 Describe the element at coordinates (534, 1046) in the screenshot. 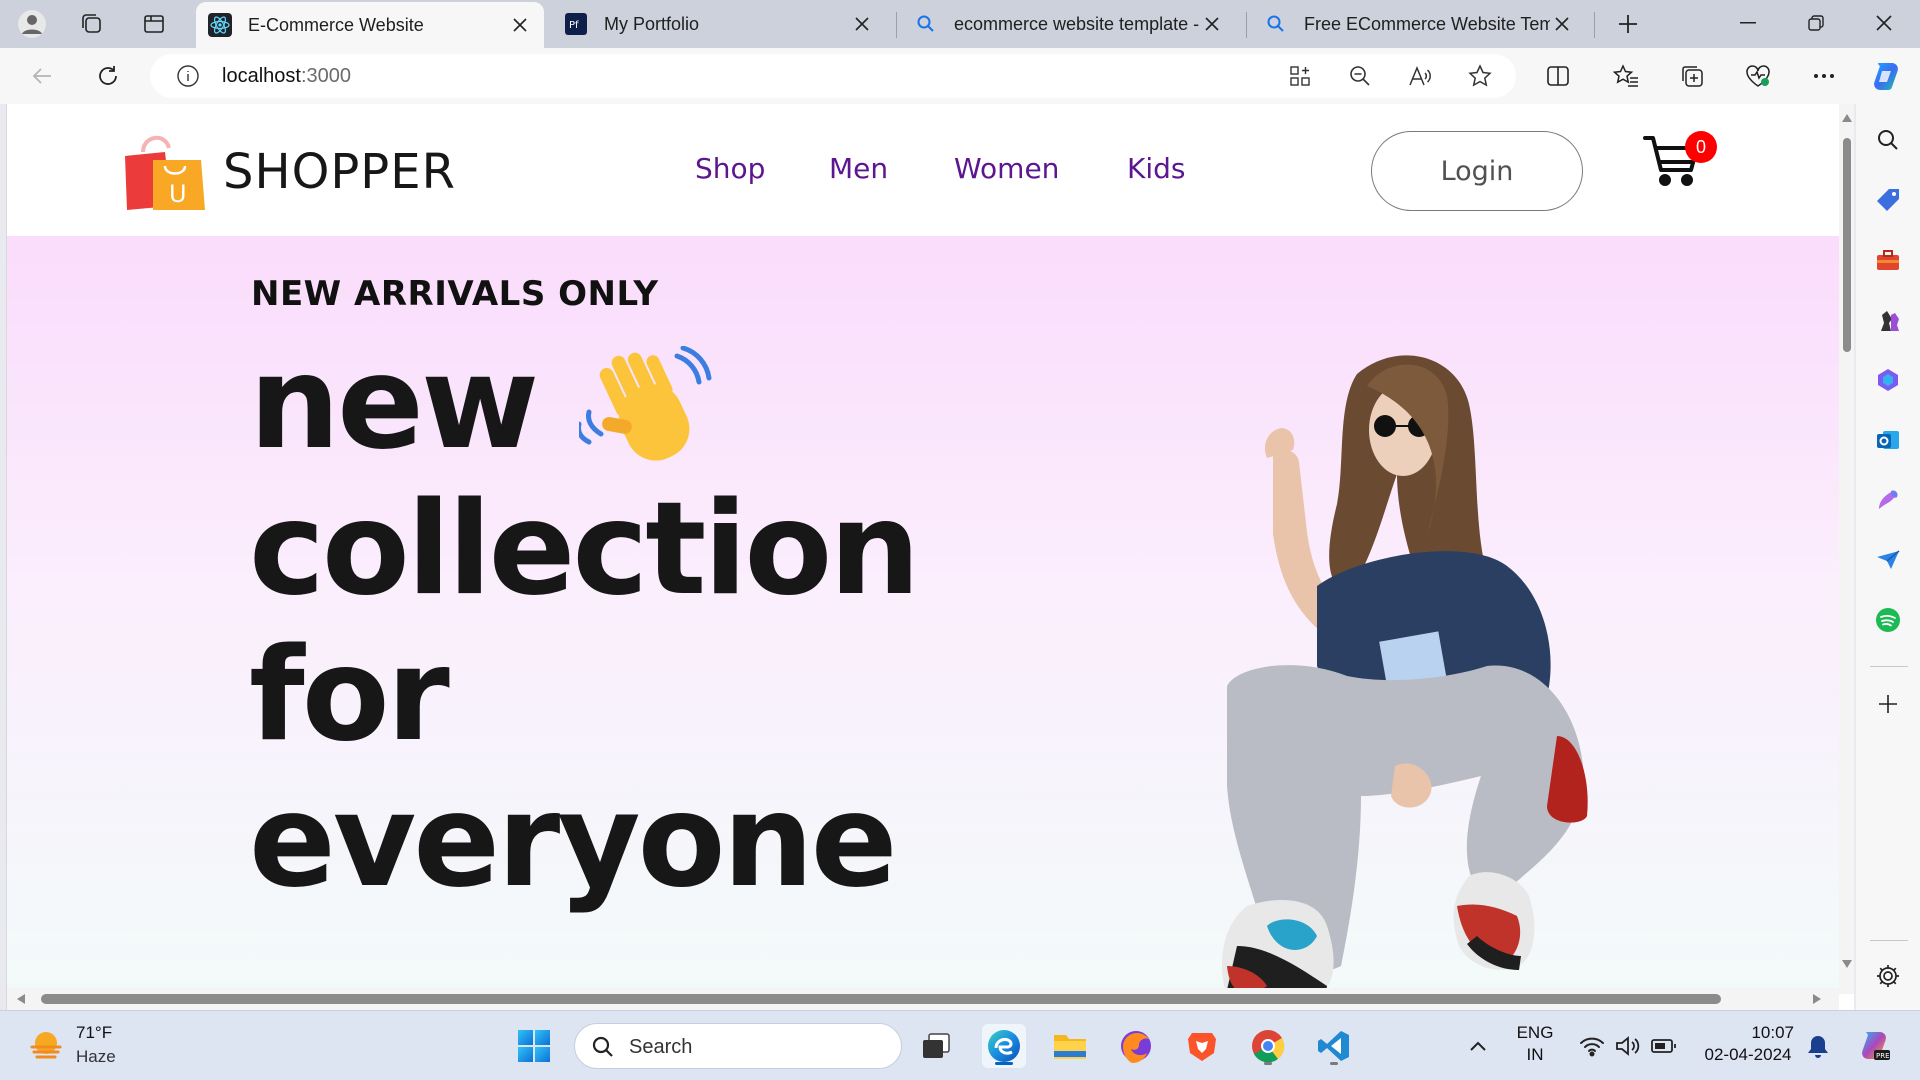

I see `windows-start-icon` at that location.